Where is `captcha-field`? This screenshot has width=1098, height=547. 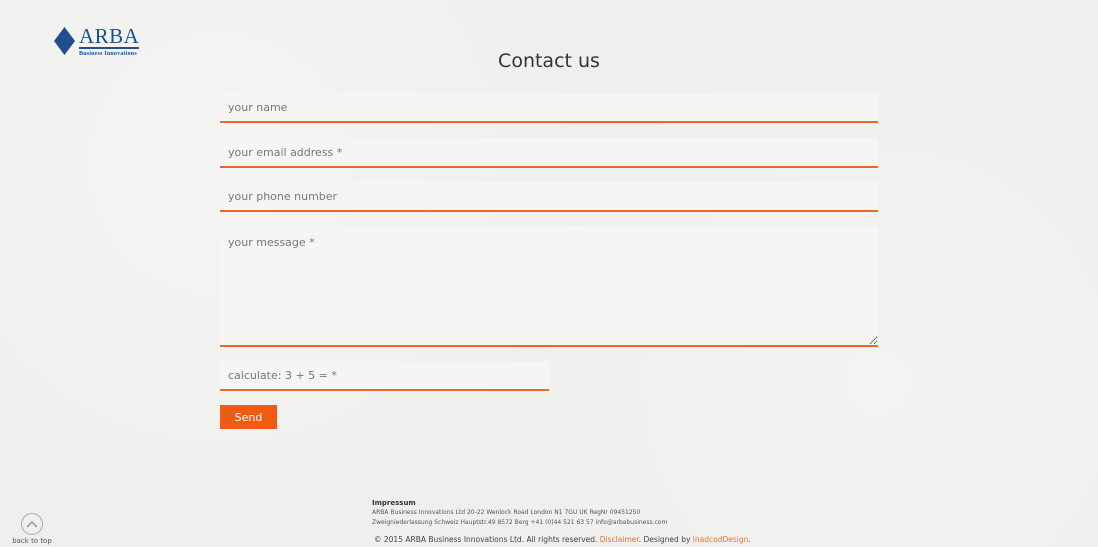 captcha-field is located at coordinates (384, 376).